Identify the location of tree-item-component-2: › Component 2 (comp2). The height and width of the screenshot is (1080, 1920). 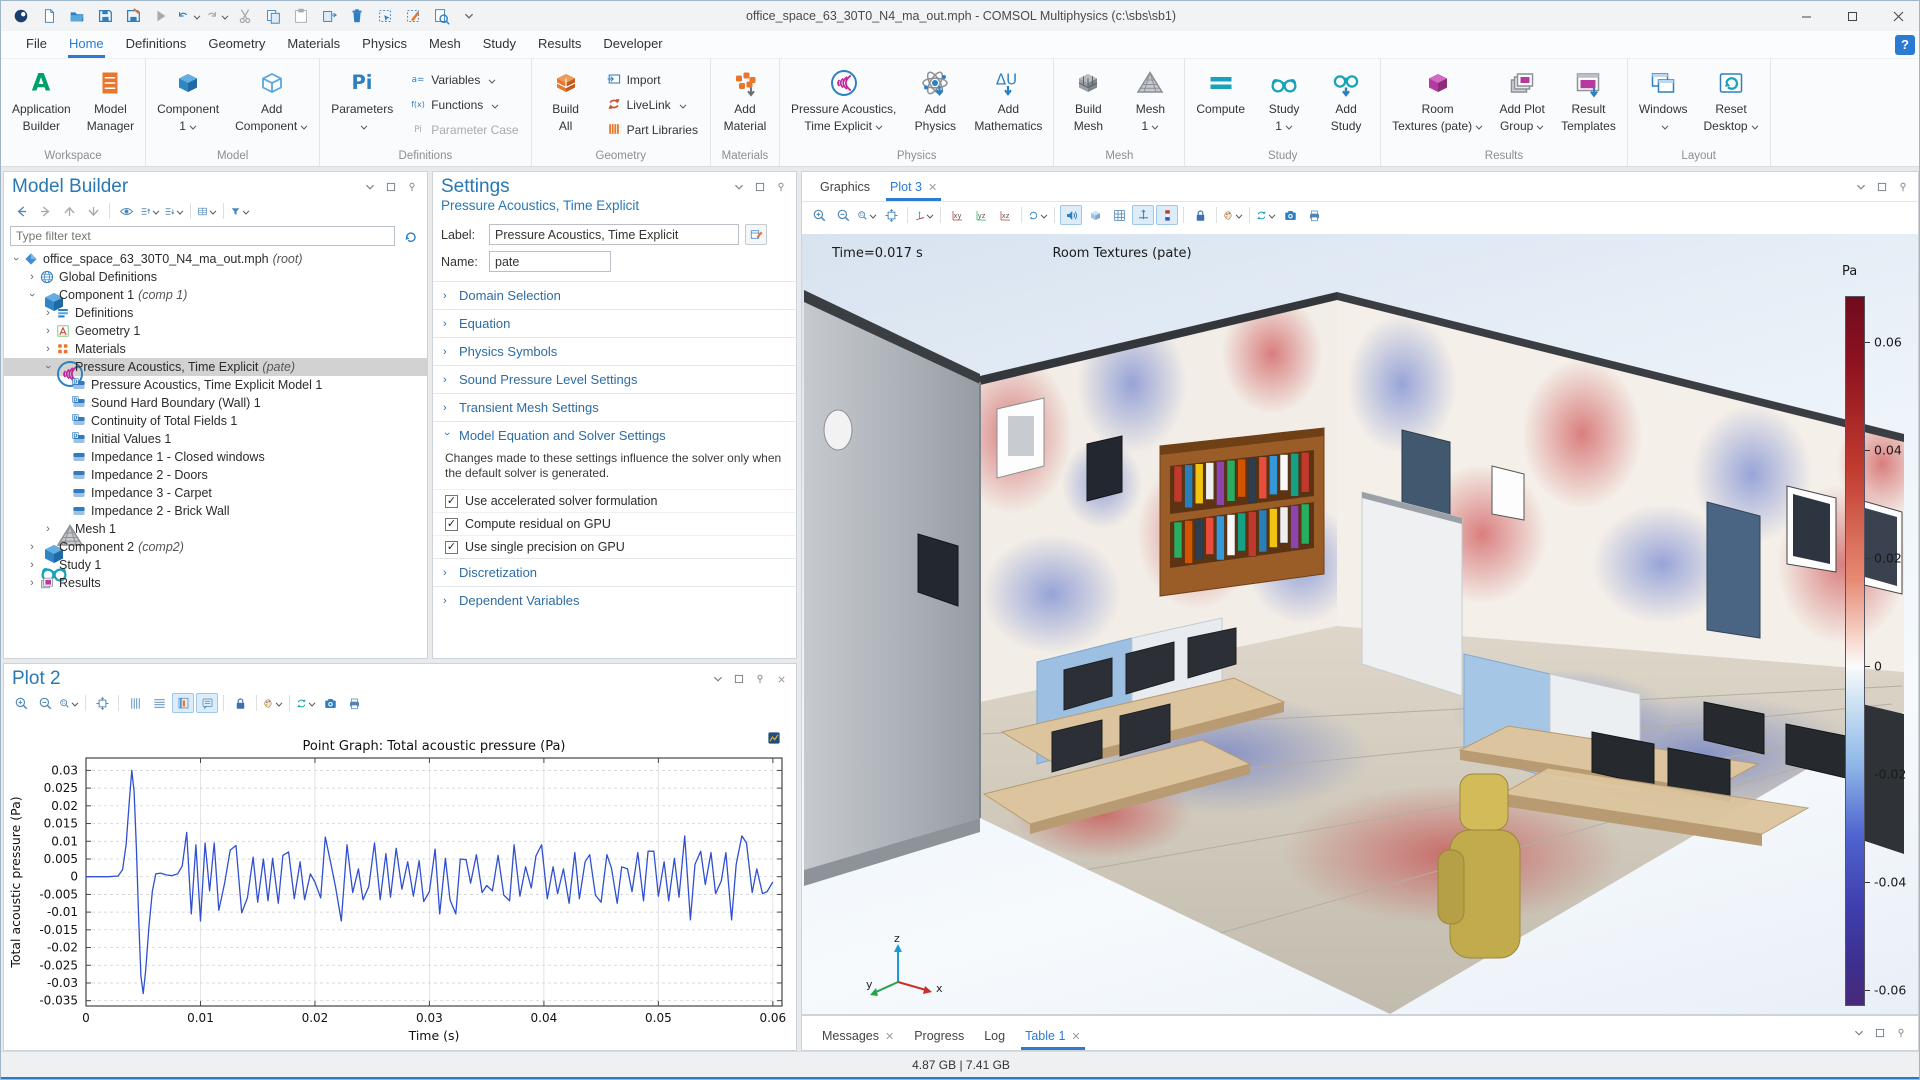
(215, 550).